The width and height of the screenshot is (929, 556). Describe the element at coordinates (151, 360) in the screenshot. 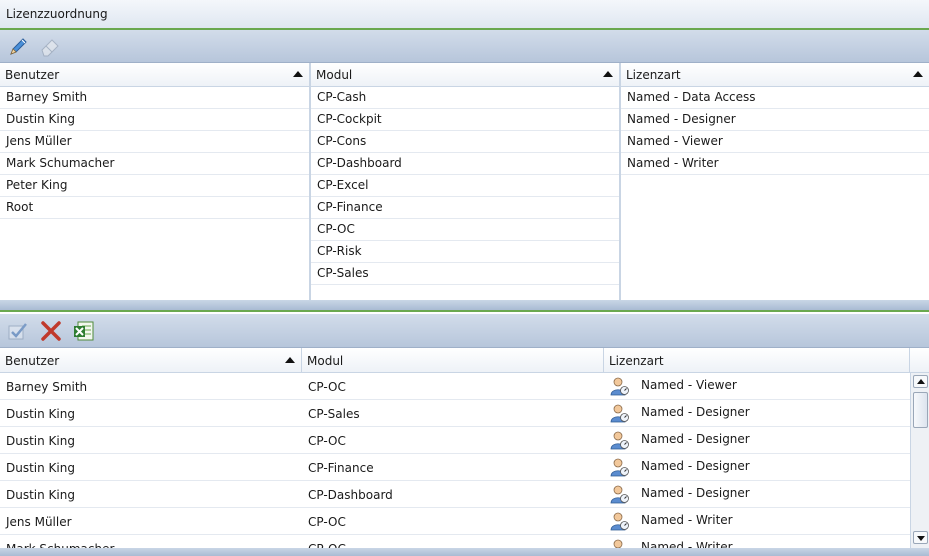

I see `column-header-benutzer: Benutzer` at that location.